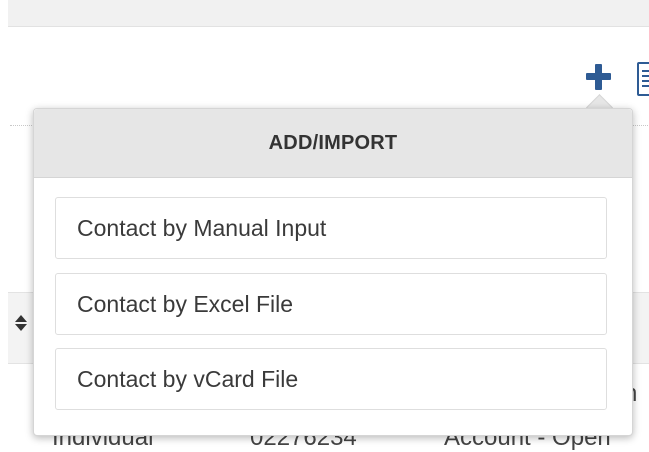 The width and height of the screenshot is (649, 452). Describe the element at coordinates (642, 78) in the screenshot. I see `document-icon` at that location.